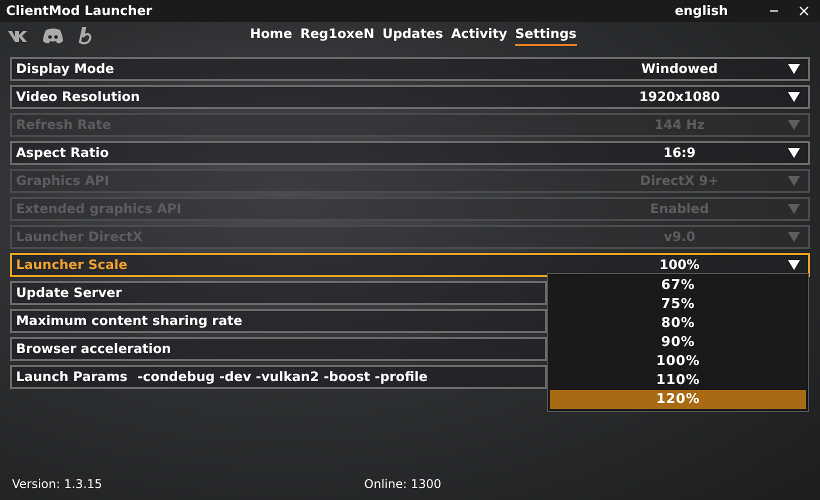  I want to click on setting-dropdown: Maximum content sharing rate, so click(278, 321).